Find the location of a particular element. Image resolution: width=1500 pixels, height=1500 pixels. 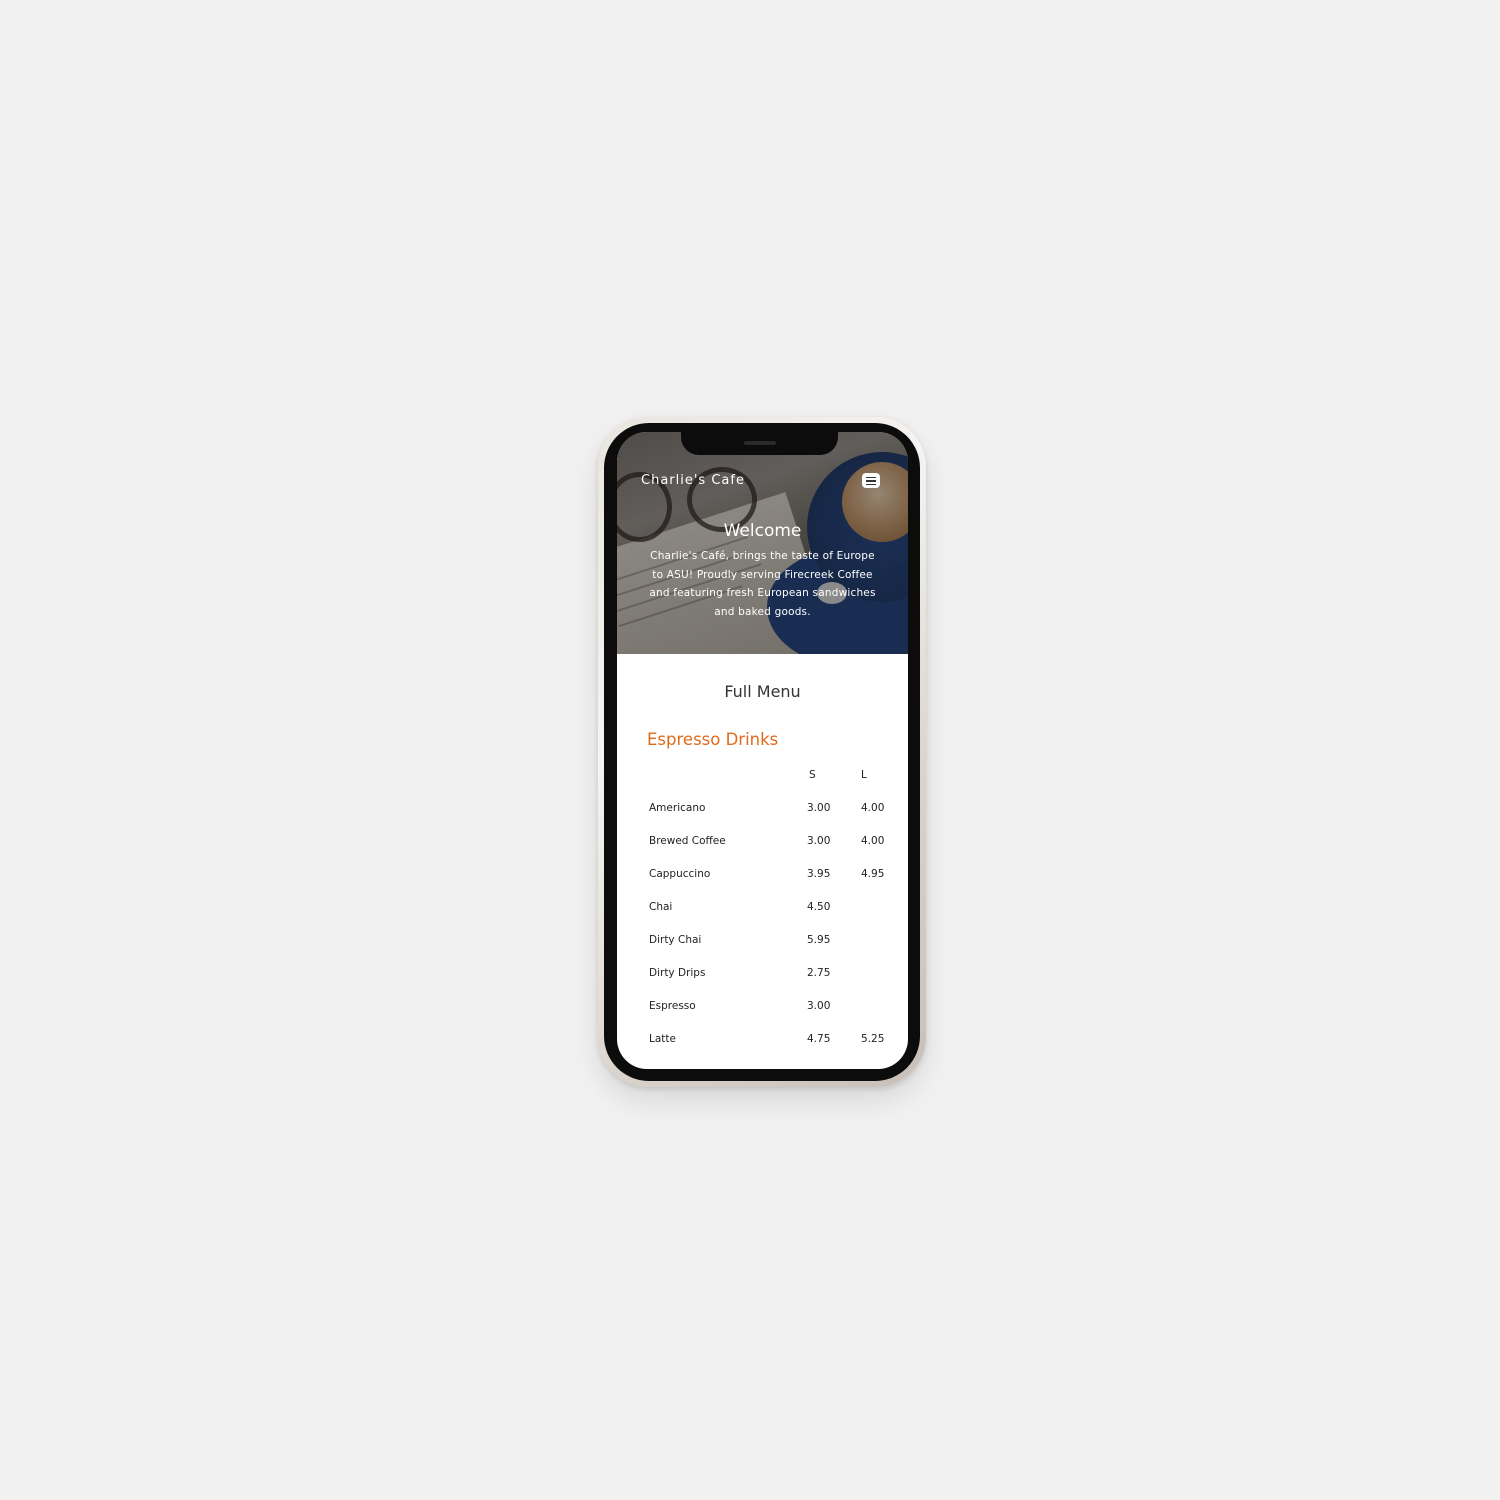

menu-heading: Full Menu is located at coordinates (762, 691).